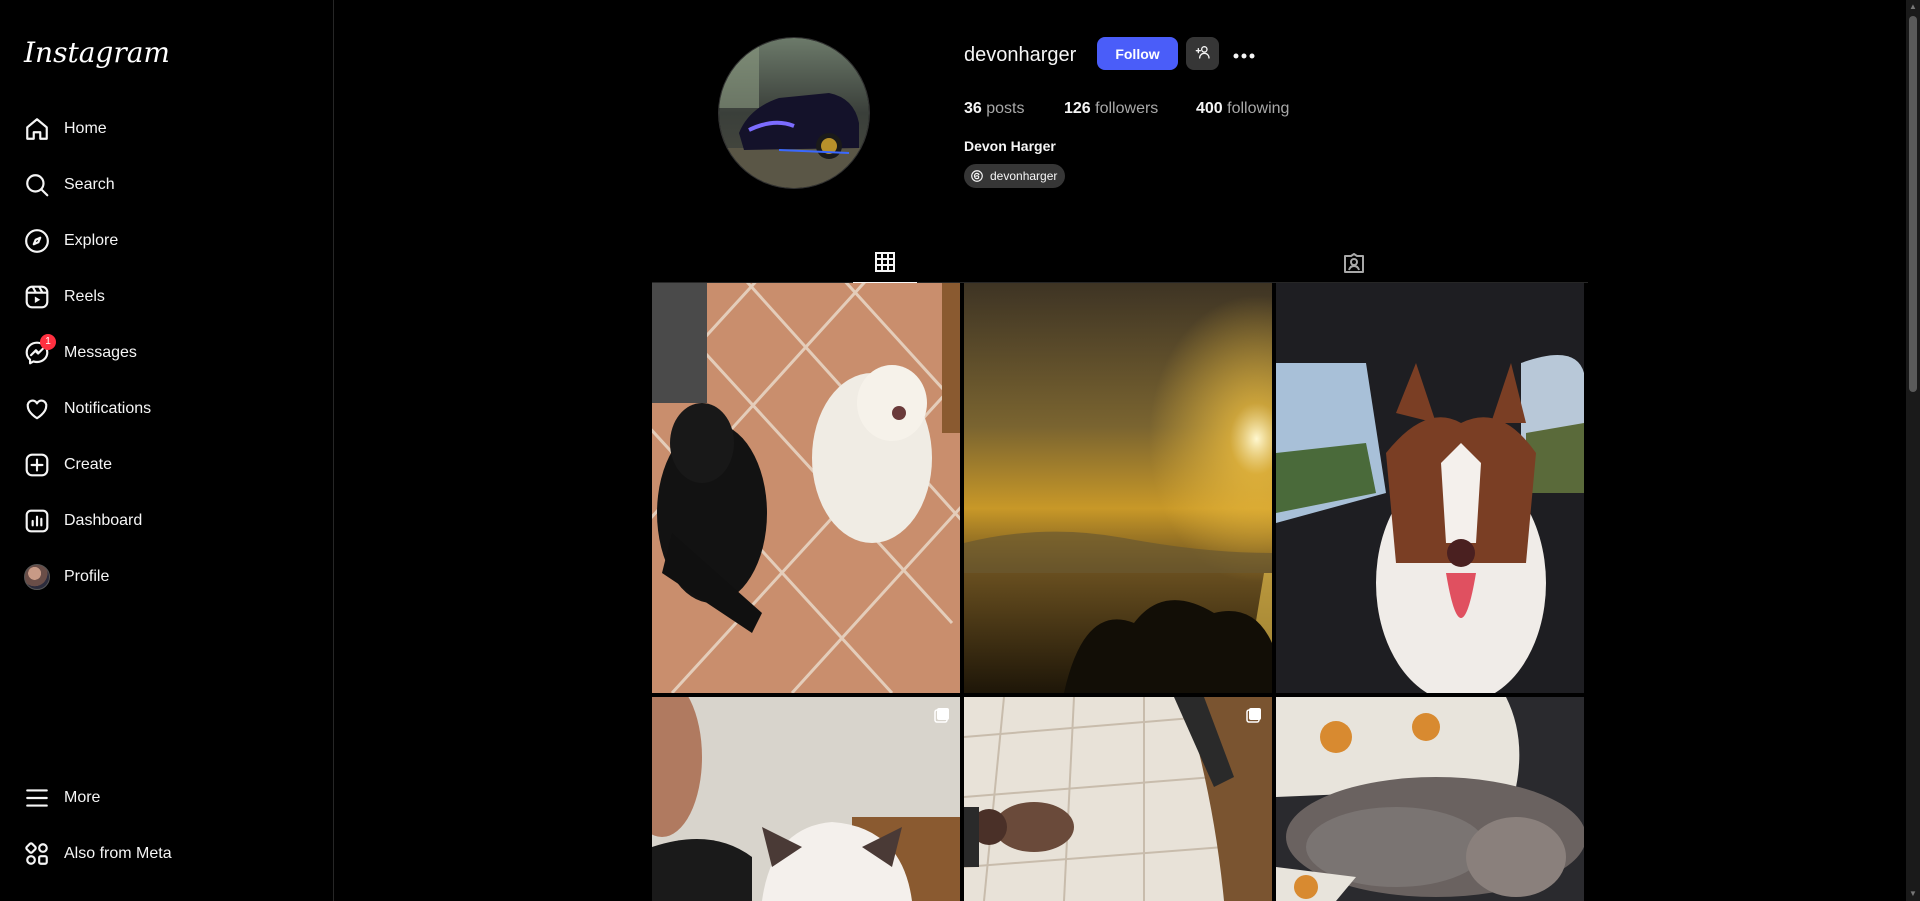 Image resolution: width=1920 pixels, height=901 pixels. What do you see at coordinates (794, 113) in the screenshot?
I see `profile-picture` at bounding box center [794, 113].